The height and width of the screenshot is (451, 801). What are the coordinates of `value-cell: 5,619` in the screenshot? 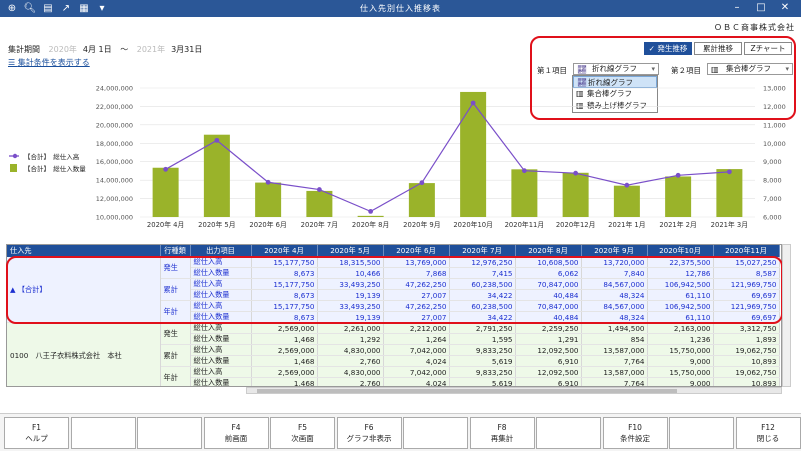 It's located at (482, 381).